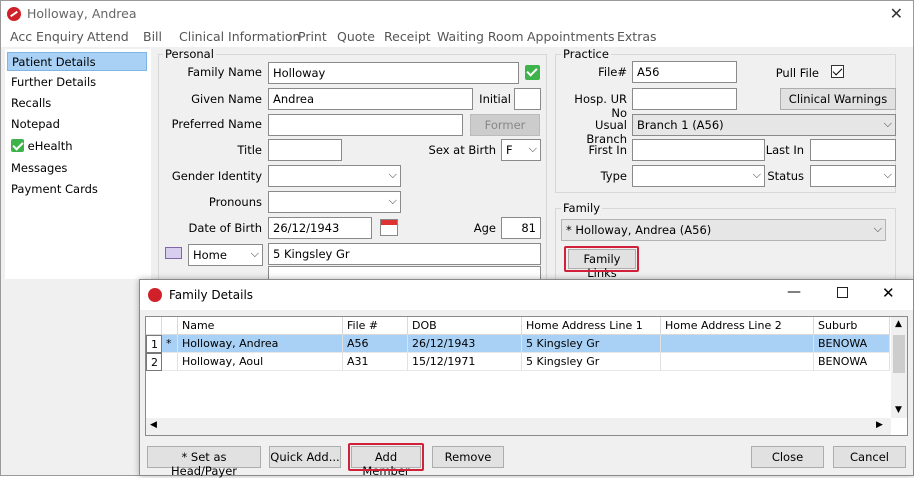 Image resolution: width=914 pixels, height=478 pixels. Describe the element at coordinates (526, 295) in the screenshot. I see `dialog-title-bar: Family Details — ✕` at that location.